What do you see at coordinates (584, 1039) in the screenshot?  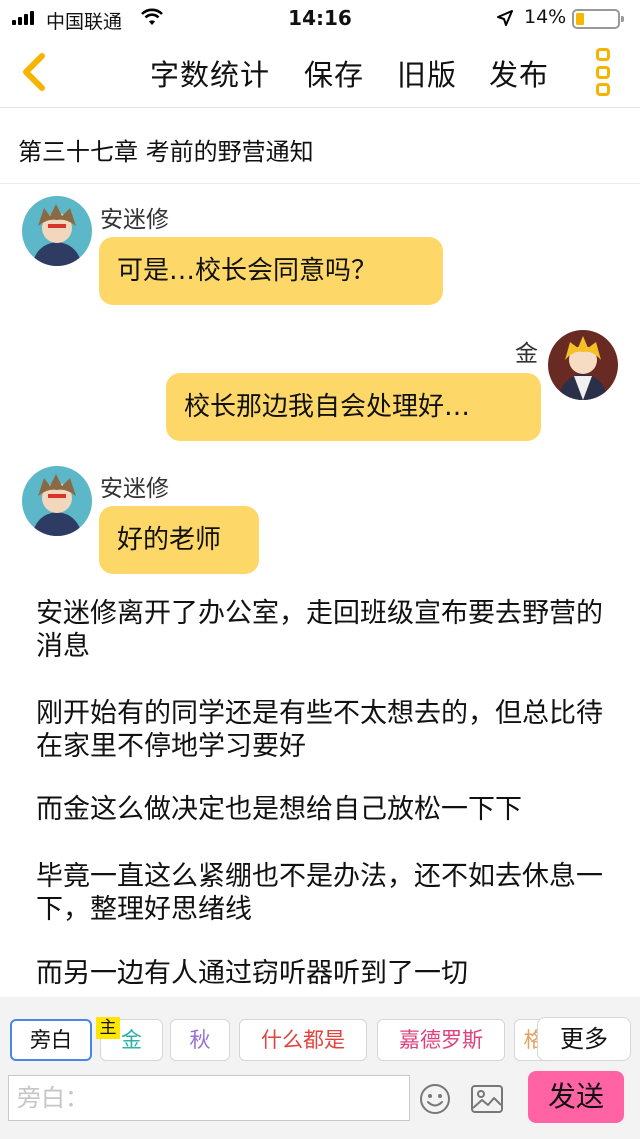 I see `more-roles-button: 更多` at bounding box center [584, 1039].